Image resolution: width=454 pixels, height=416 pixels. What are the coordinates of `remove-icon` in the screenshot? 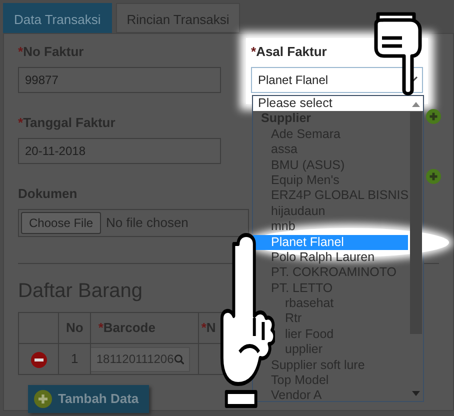 It's located at (38, 360).